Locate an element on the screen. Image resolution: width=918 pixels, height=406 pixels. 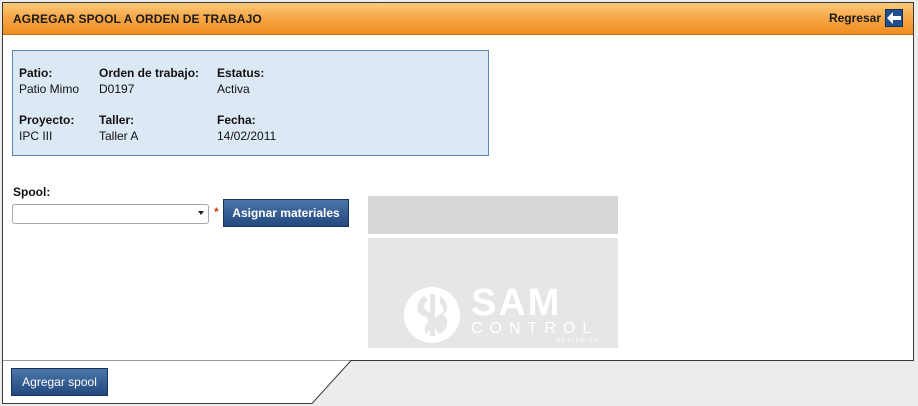
arrow-left-icon is located at coordinates (894, 18).